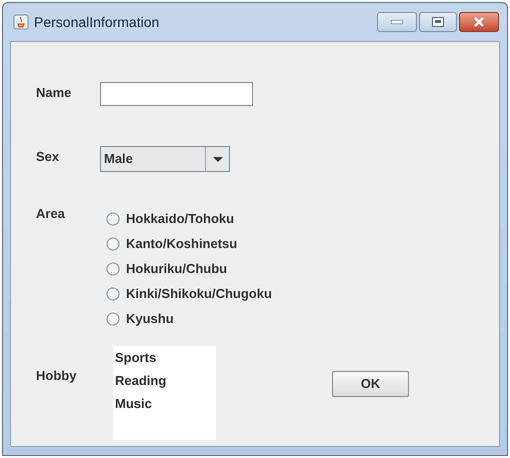 The width and height of the screenshot is (510, 458). I want to click on radio-label: Hokkaido/Tohoku, so click(180, 219).